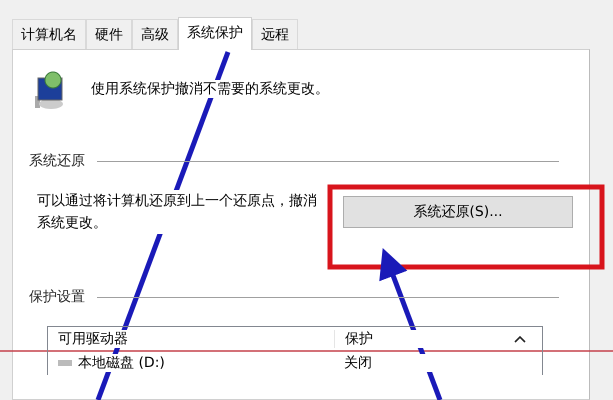 The width and height of the screenshot is (613, 400). Describe the element at coordinates (155, 34) in the screenshot. I see `tab: 高级` at that location.